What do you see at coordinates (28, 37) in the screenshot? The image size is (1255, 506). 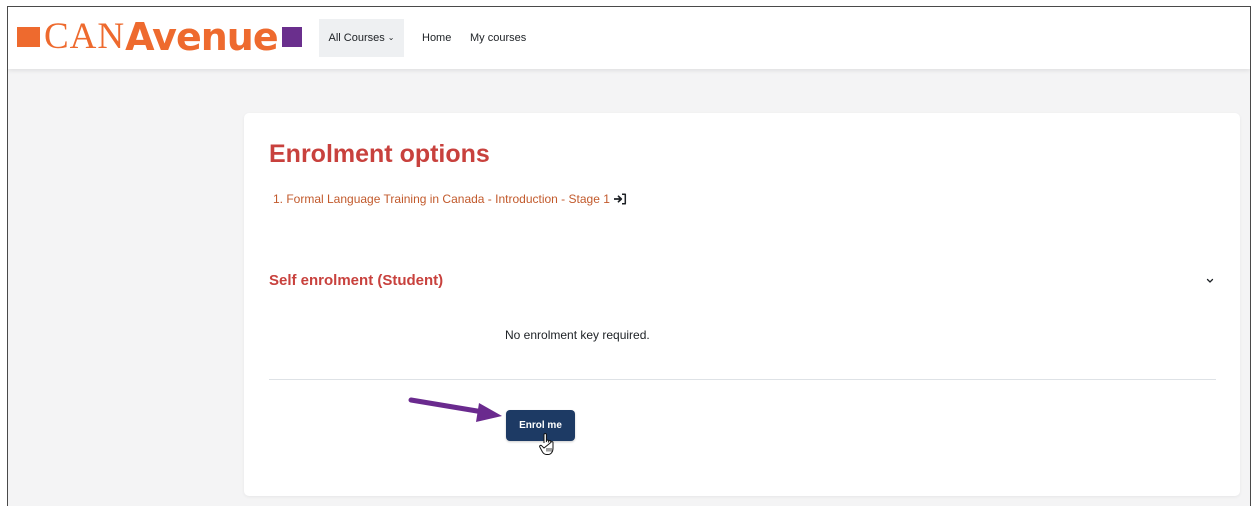 I see `logo-orange-square` at bounding box center [28, 37].